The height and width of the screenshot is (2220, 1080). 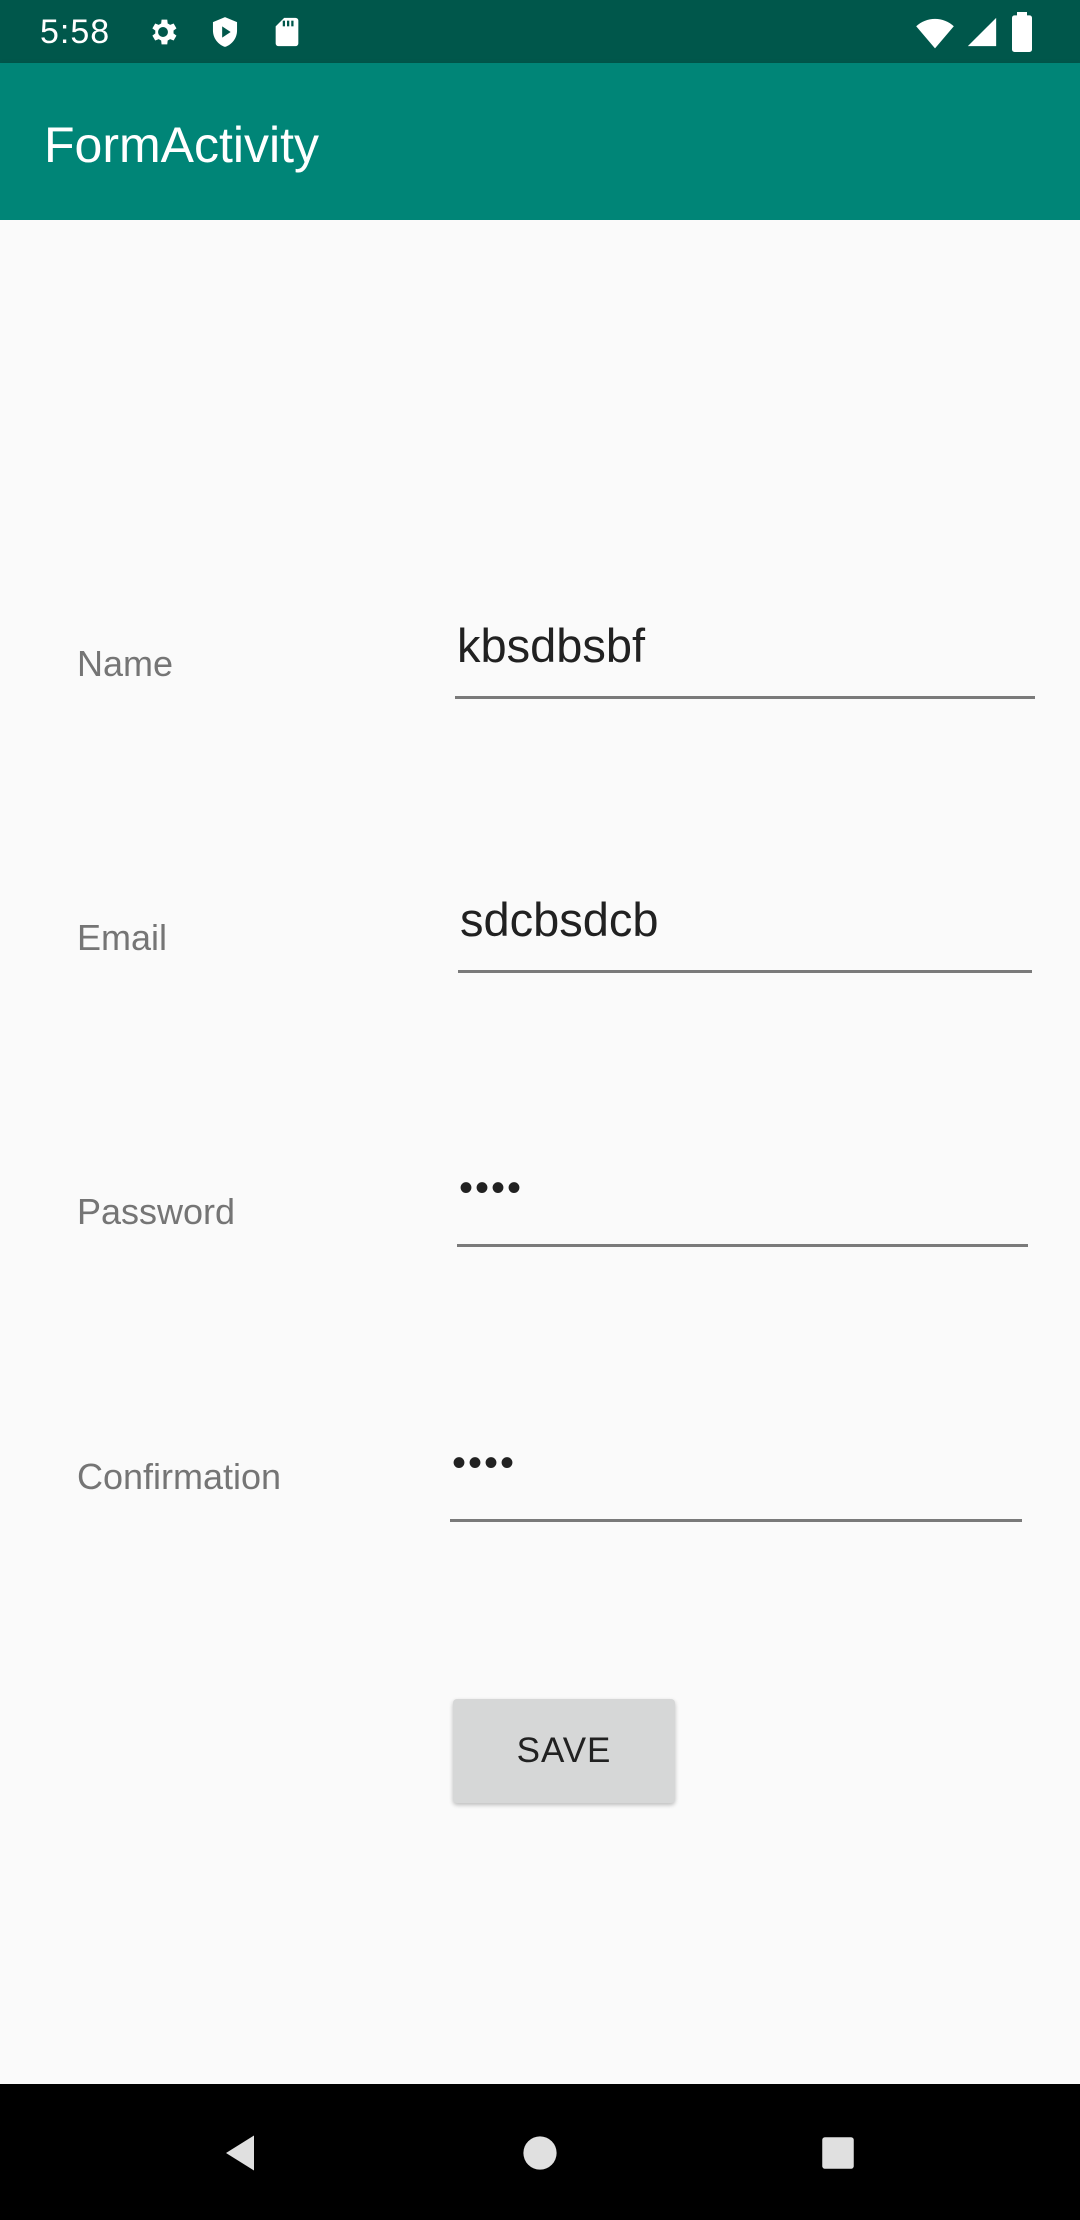 I want to click on status-bar: 5:58, so click(x=540, y=31).